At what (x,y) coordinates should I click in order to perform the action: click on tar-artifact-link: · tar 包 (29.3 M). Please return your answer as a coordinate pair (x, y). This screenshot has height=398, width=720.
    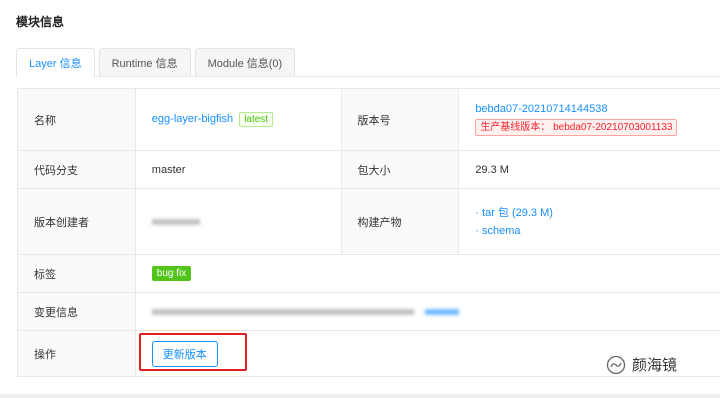
    Looking at the image, I should click on (590, 213).